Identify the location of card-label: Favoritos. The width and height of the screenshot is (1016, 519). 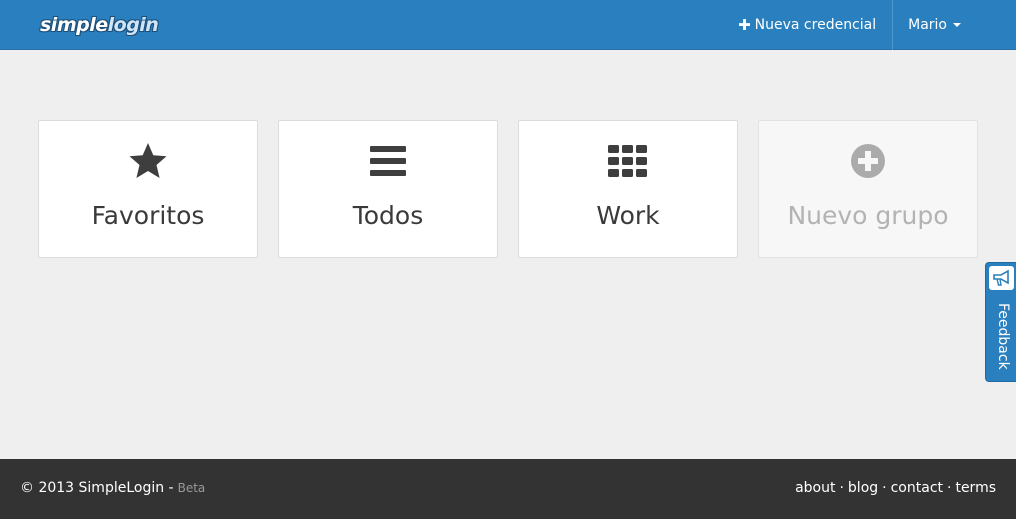
(148, 215).